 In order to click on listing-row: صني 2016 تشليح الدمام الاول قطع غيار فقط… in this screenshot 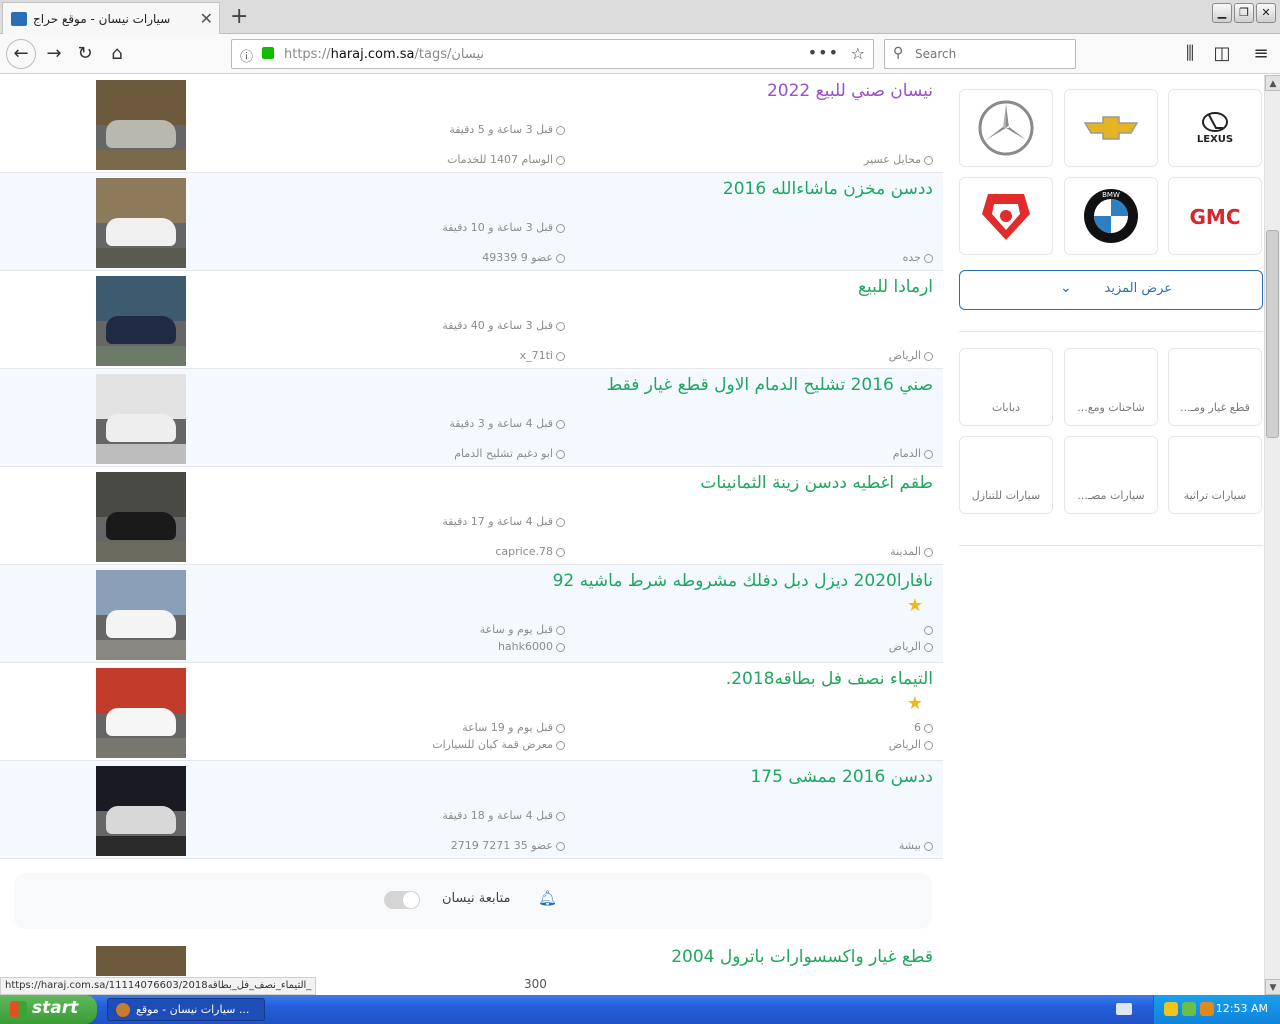, I will do `click(471, 418)`.